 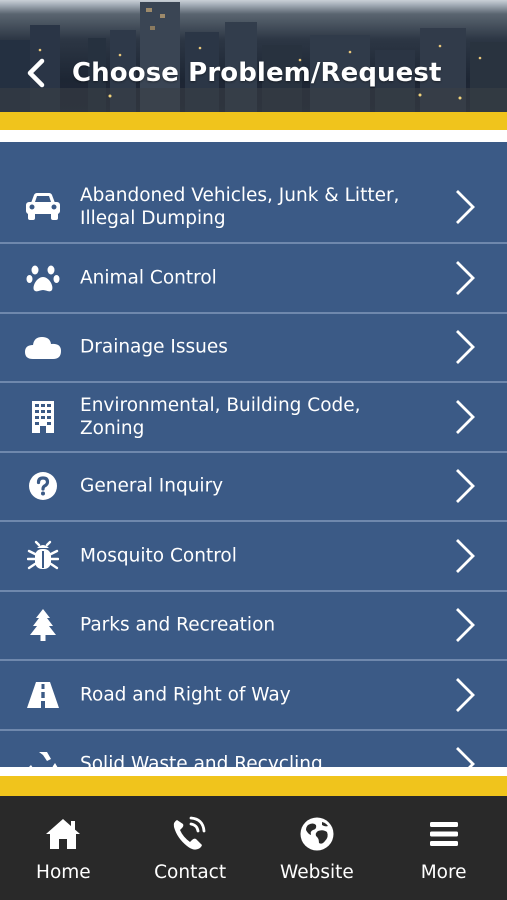 I want to click on accent-stripe-top, so click(x=253, y=121).